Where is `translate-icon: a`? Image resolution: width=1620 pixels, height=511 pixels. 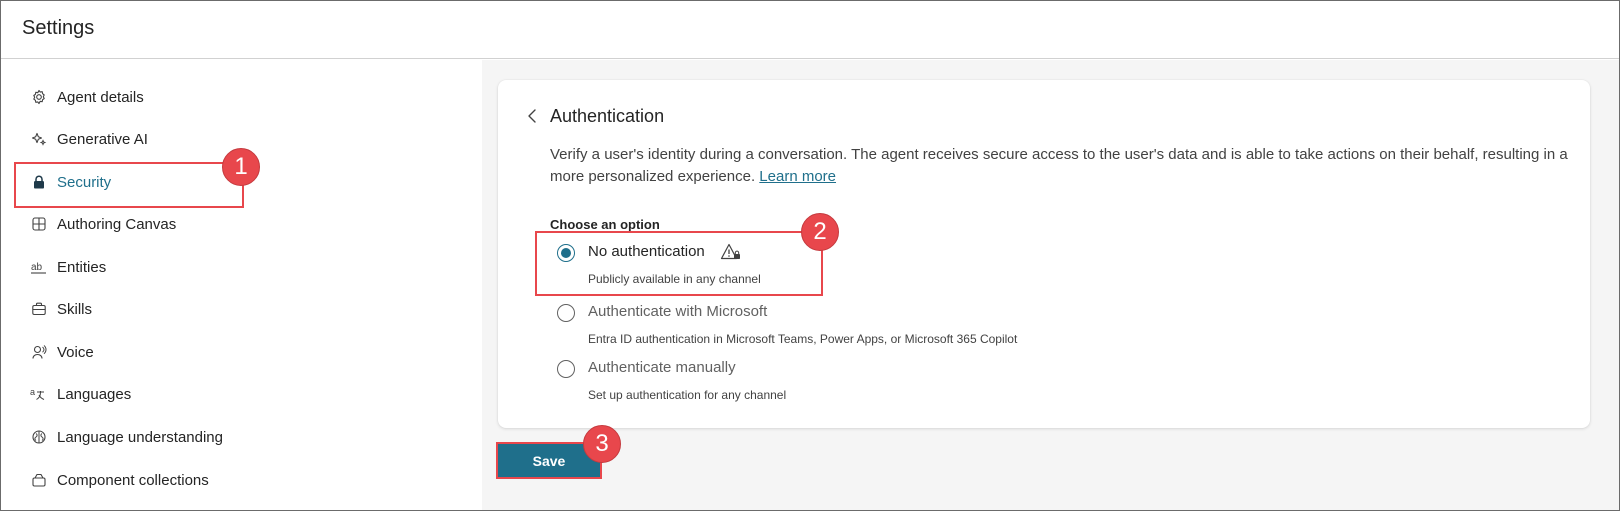 translate-icon: a is located at coordinates (39, 394).